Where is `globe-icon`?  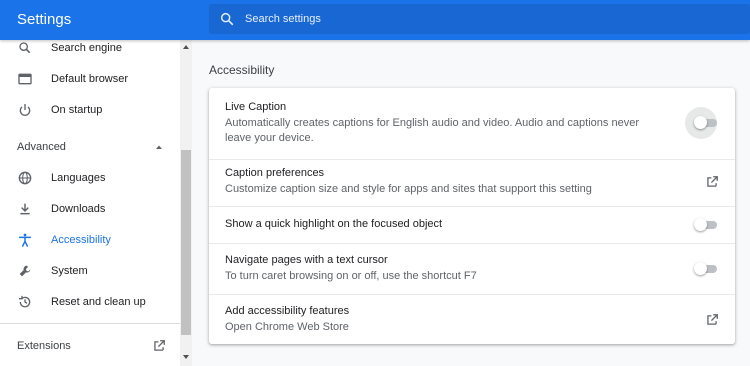
globe-icon is located at coordinates (25, 178).